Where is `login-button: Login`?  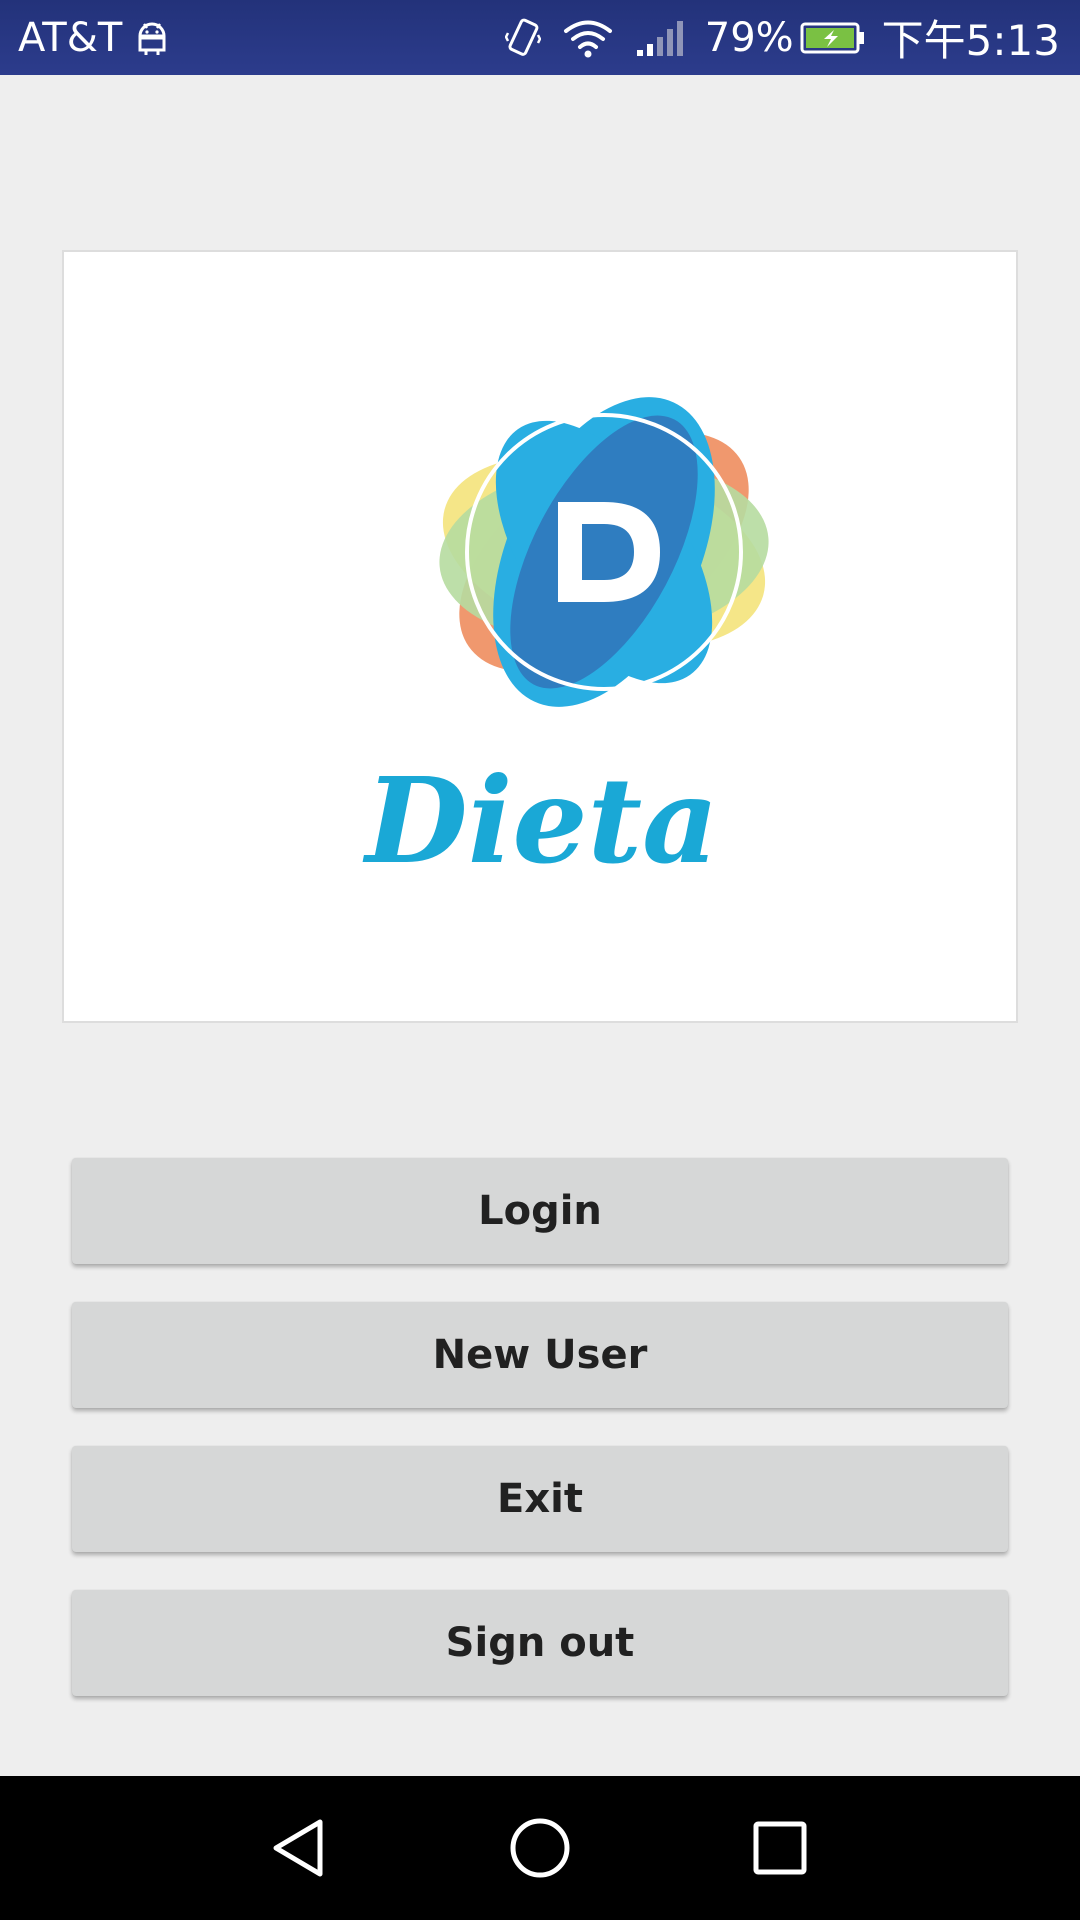 login-button: Login is located at coordinates (540, 1211).